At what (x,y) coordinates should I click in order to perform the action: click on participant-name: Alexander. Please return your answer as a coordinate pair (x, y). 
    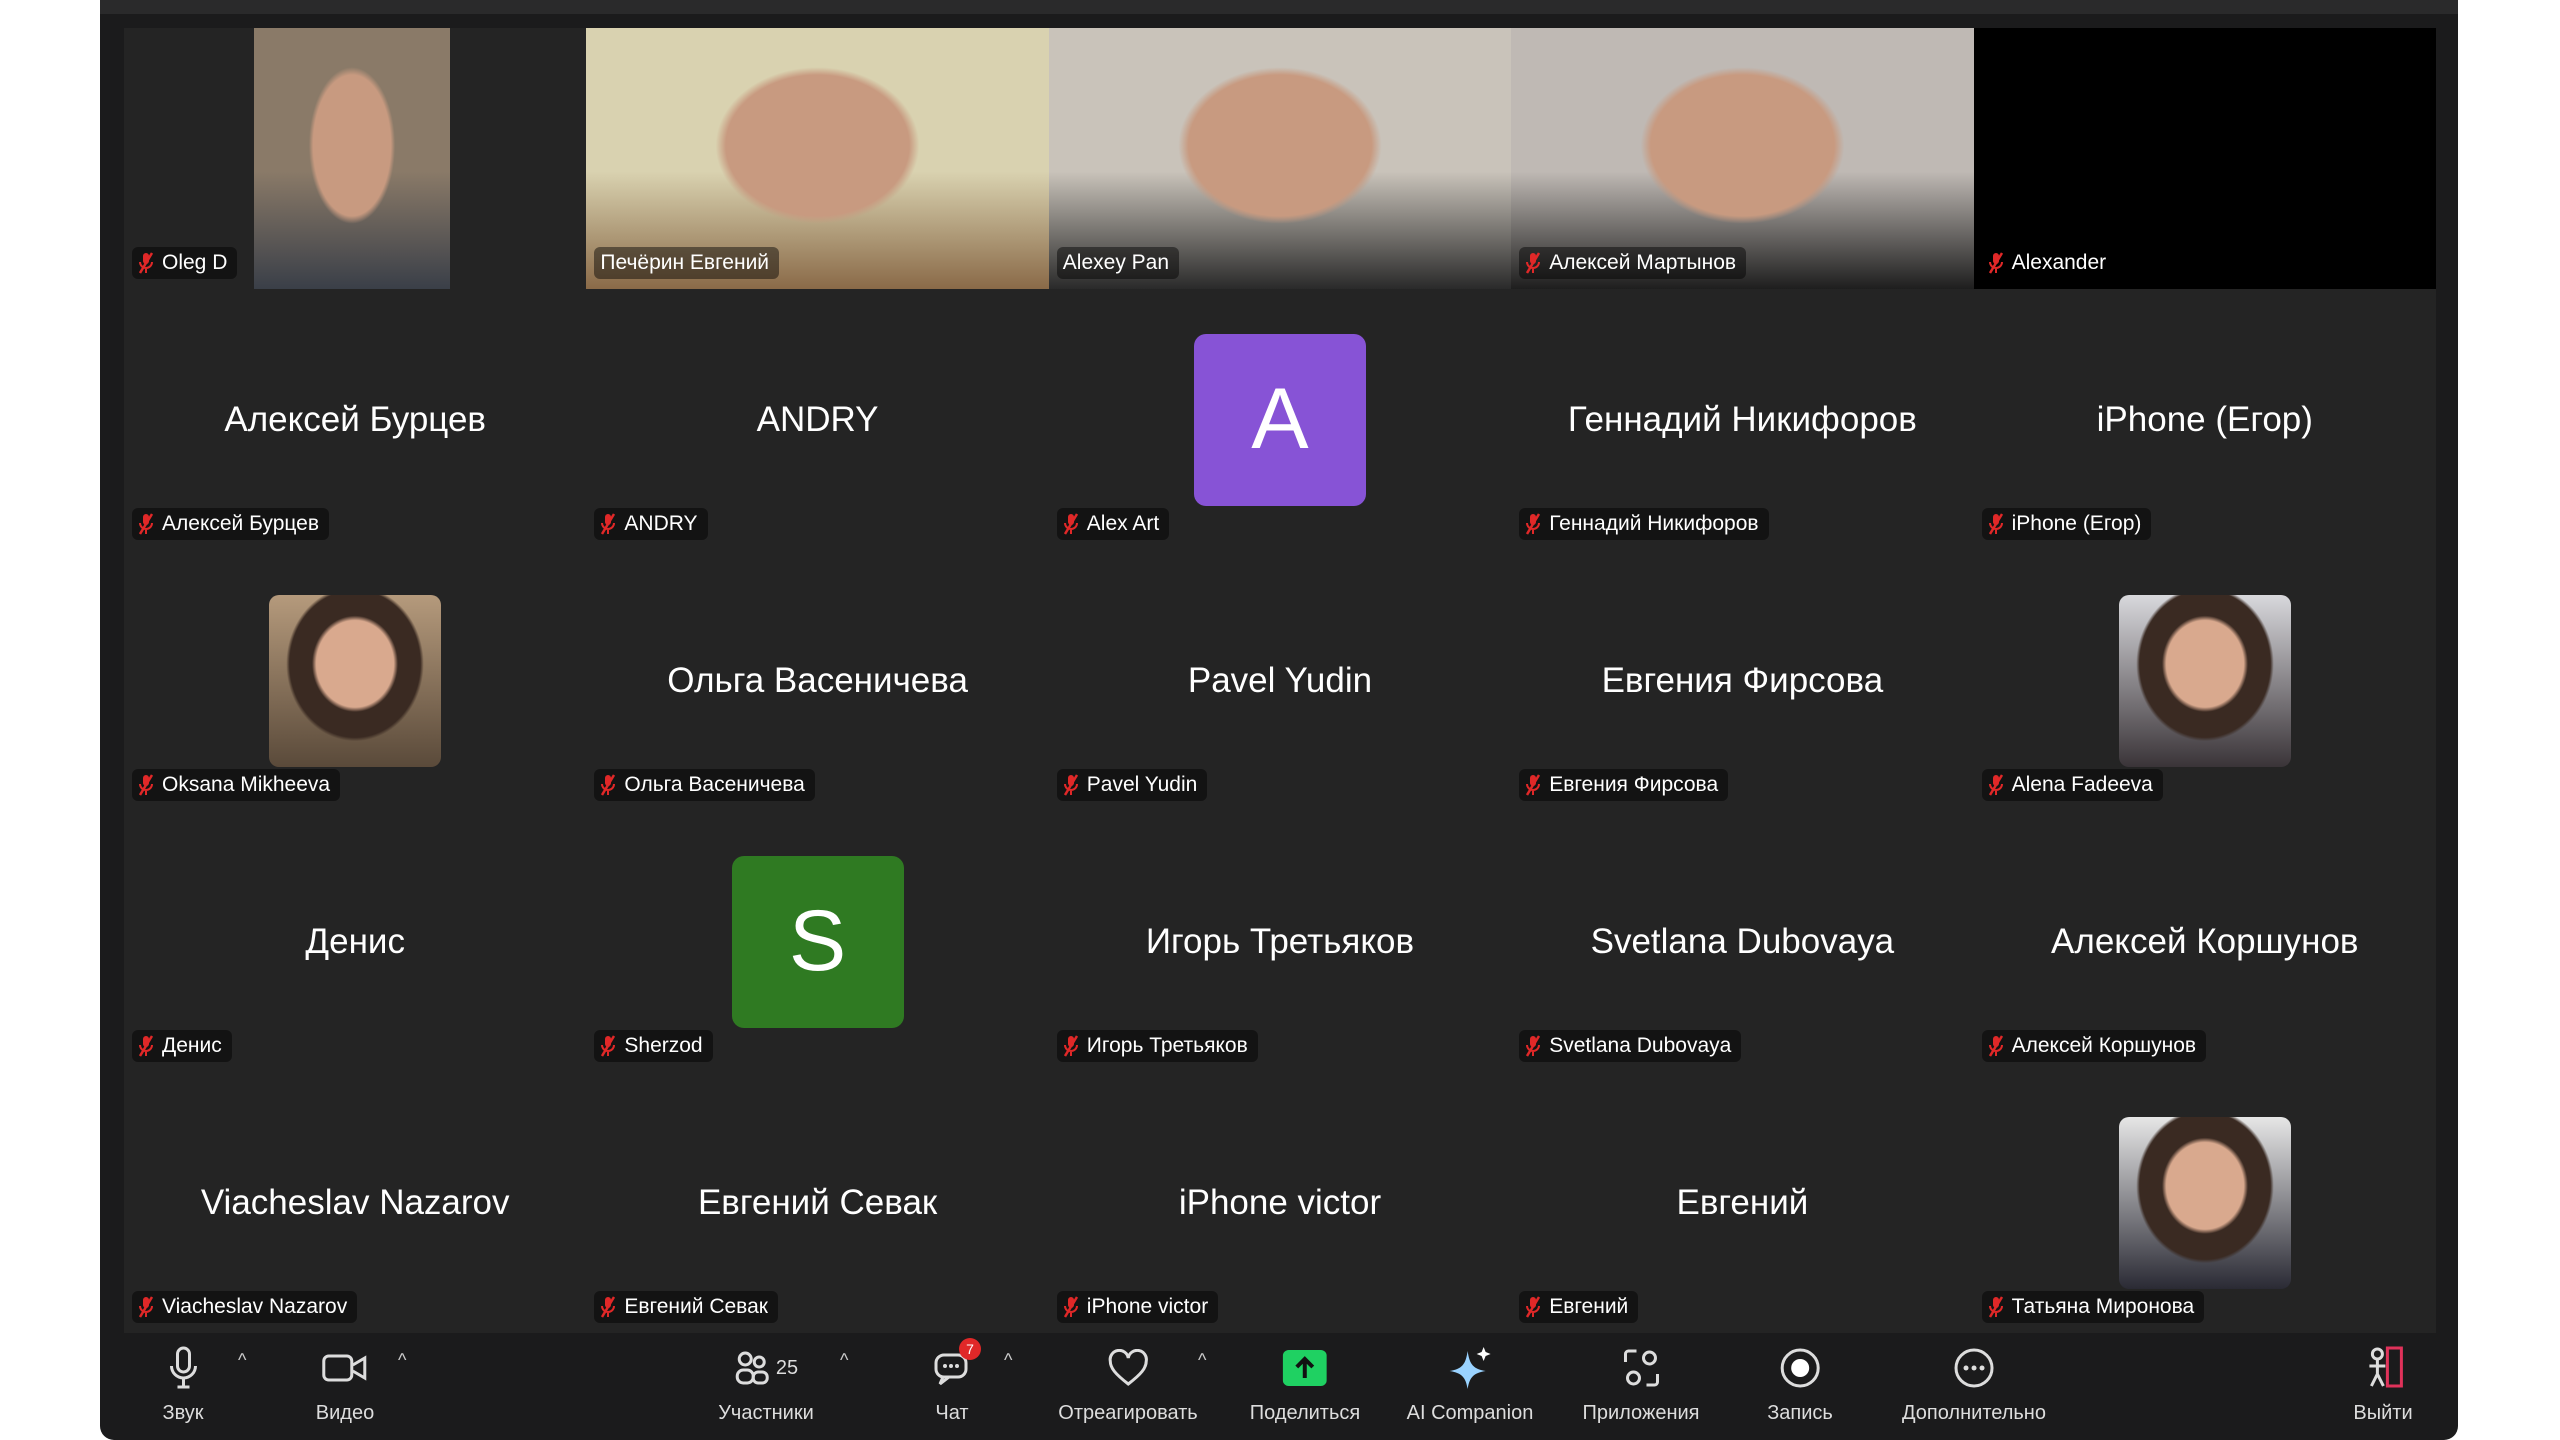
    Looking at the image, I should click on (2059, 262).